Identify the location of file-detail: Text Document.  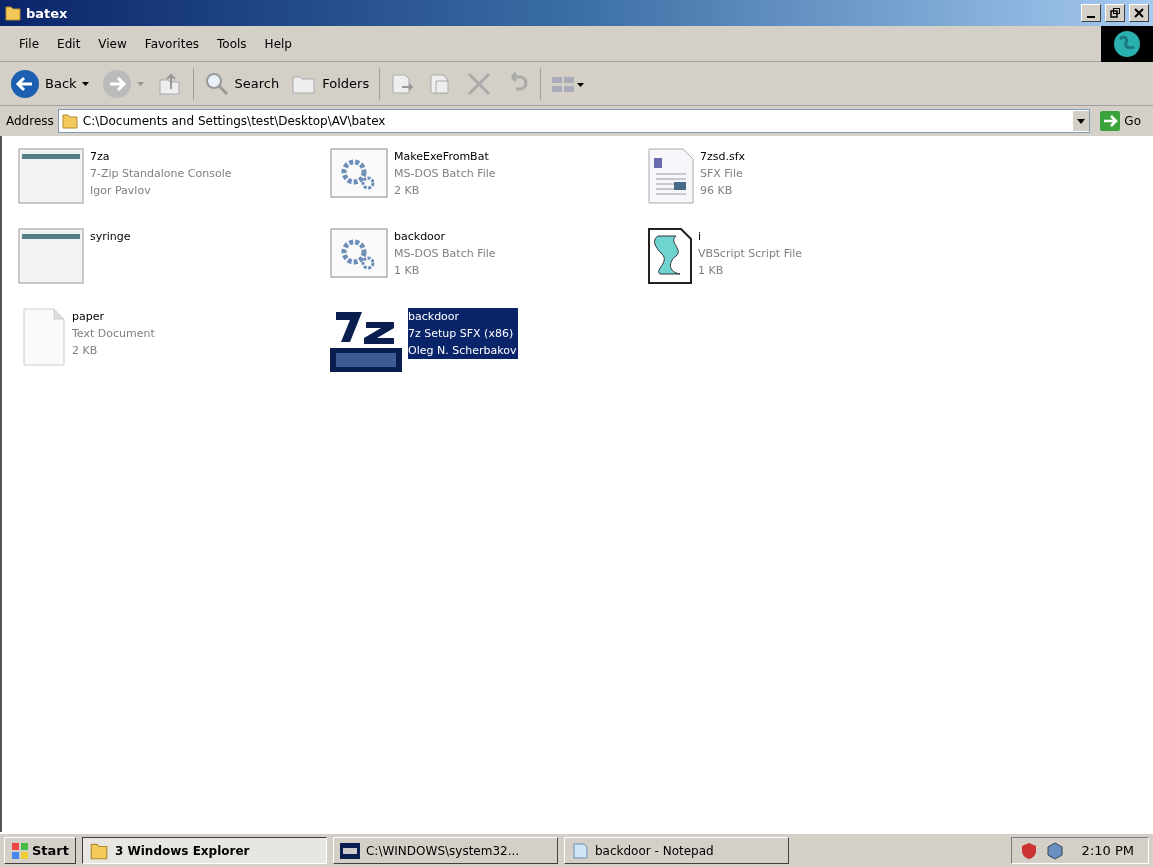
(113, 334).